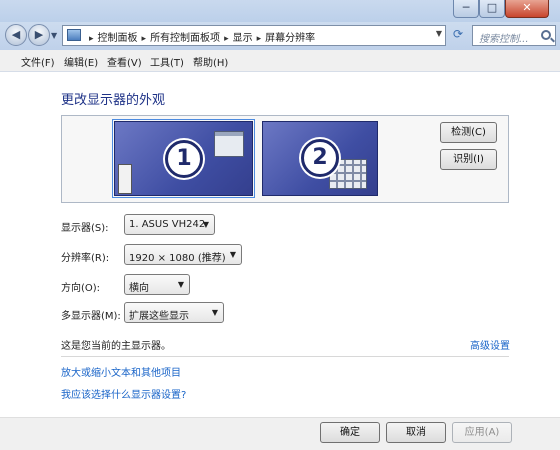 The width and height of the screenshot is (560, 450). Describe the element at coordinates (157, 284) in the screenshot. I see `orientation-select: 横向 ▼` at that location.